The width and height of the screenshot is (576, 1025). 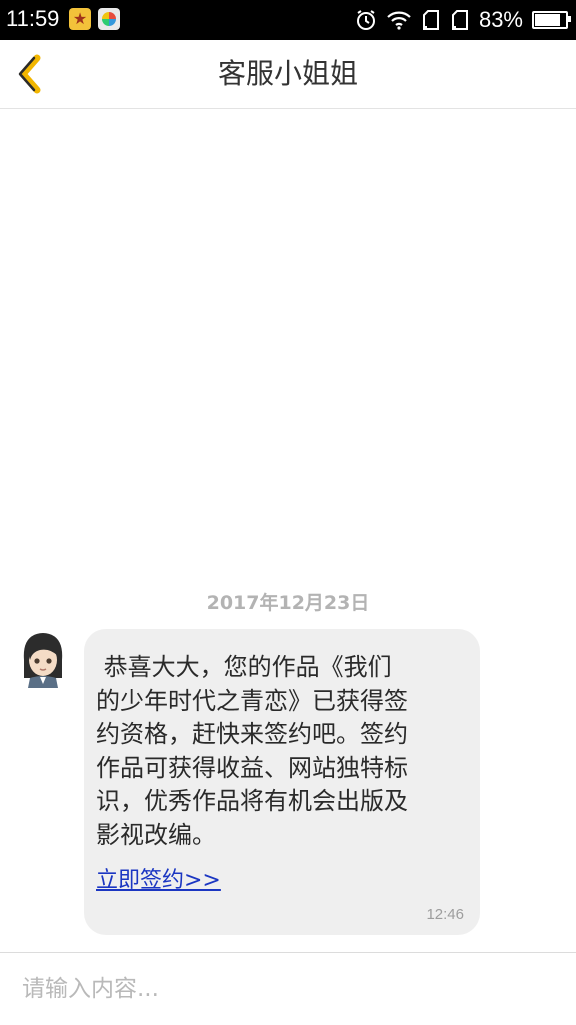 What do you see at coordinates (431, 20) in the screenshot?
I see `sim-card-icon` at bounding box center [431, 20].